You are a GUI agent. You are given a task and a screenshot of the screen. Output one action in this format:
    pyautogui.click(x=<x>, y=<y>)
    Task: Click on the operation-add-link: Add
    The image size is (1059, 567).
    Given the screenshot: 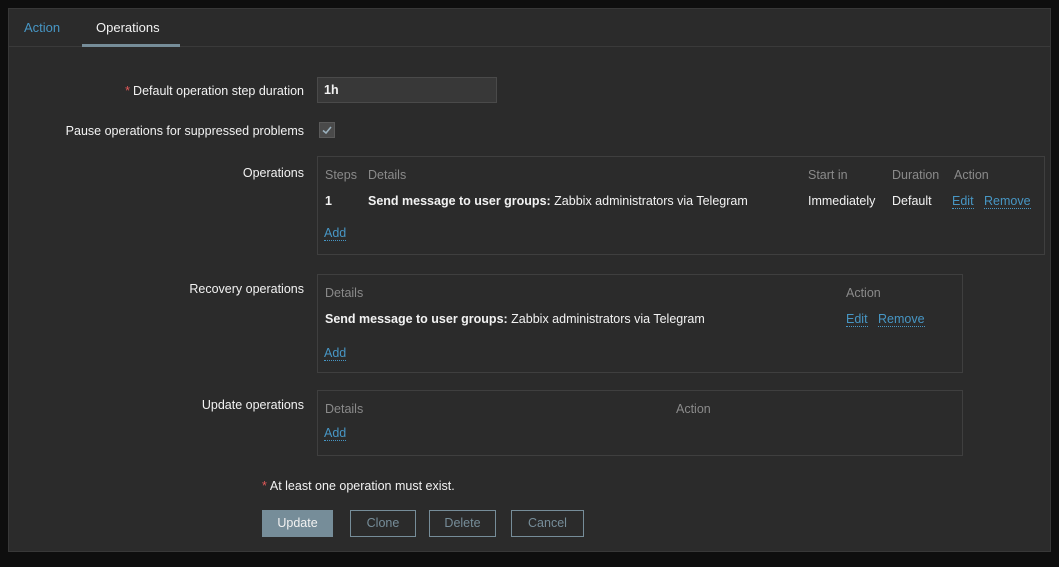 What is the action you would take?
    pyautogui.click(x=335, y=233)
    